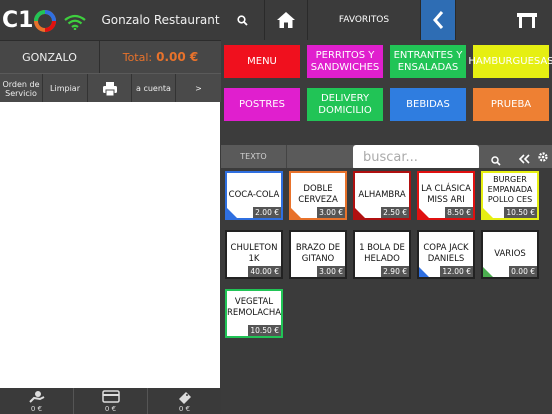  What do you see at coordinates (75, 22) in the screenshot?
I see `wifi-icon` at bounding box center [75, 22].